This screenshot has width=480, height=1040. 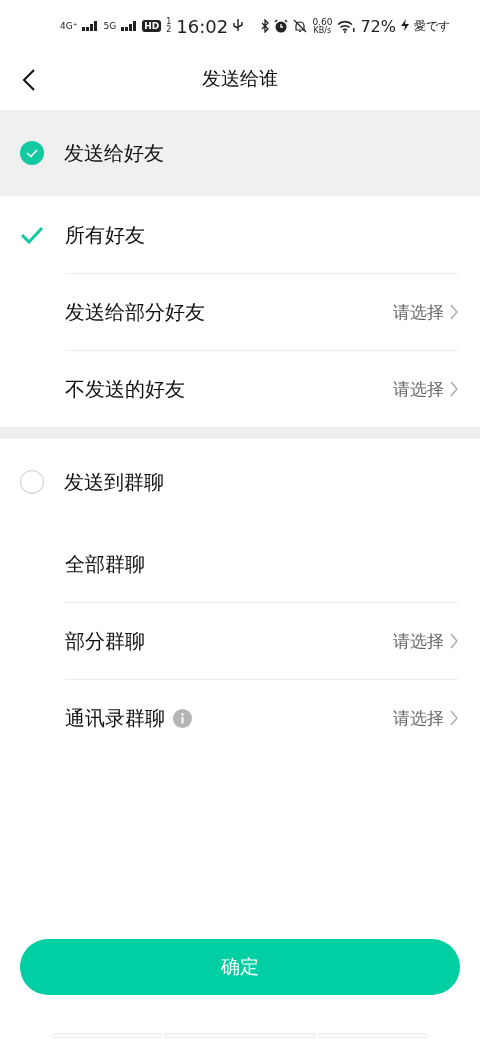 I want to click on checkmark-icon, so click(x=32, y=153).